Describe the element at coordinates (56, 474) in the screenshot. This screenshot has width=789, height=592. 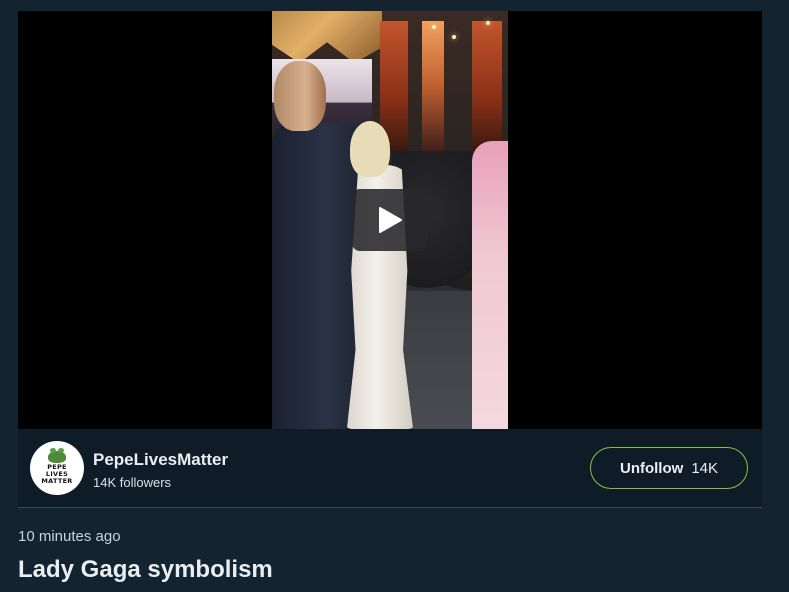
I see `avatar-logo-text: PEPE LIVES MATTER` at that location.